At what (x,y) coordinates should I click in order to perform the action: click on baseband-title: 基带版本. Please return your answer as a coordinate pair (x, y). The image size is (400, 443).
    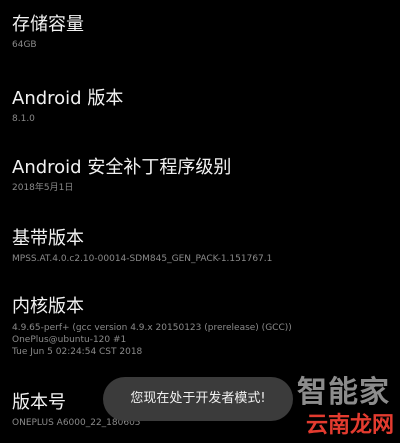
    Looking at the image, I should click on (48, 238).